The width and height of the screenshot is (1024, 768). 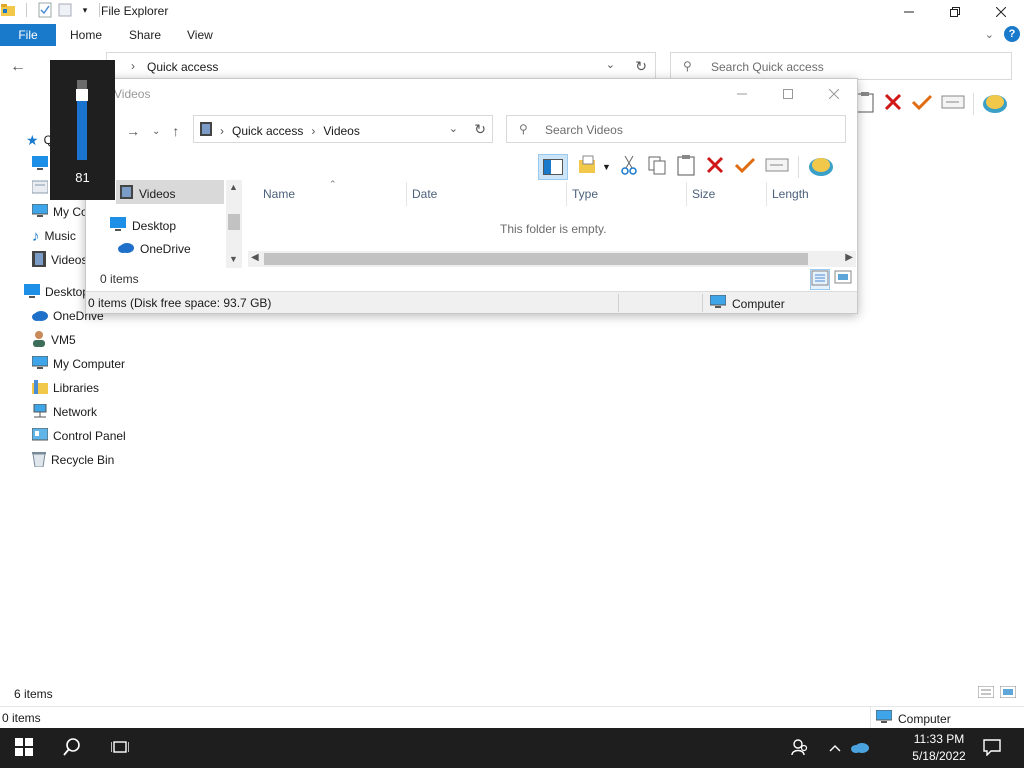 What do you see at coordinates (553, 166) in the screenshot?
I see `preview-pane-icon` at bounding box center [553, 166].